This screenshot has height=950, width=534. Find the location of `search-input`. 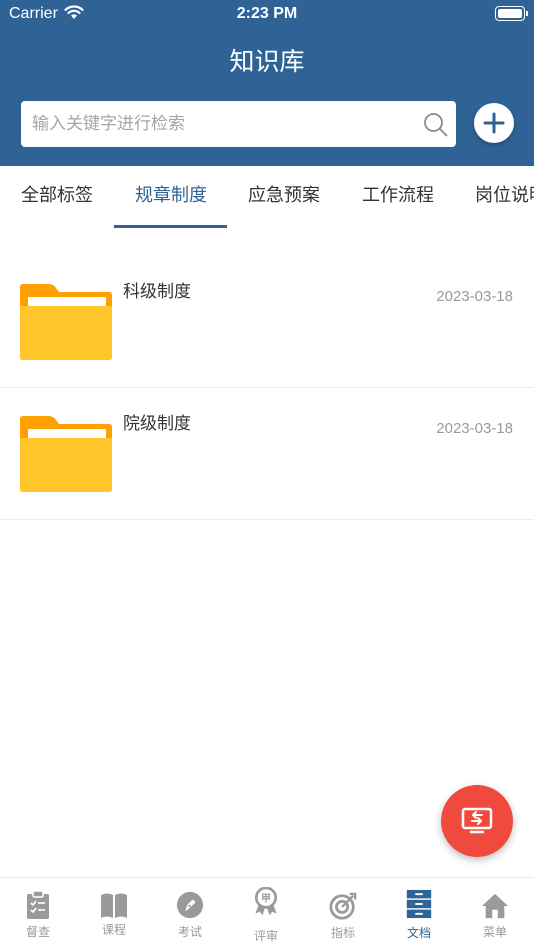

search-input is located at coordinates (216, 124).